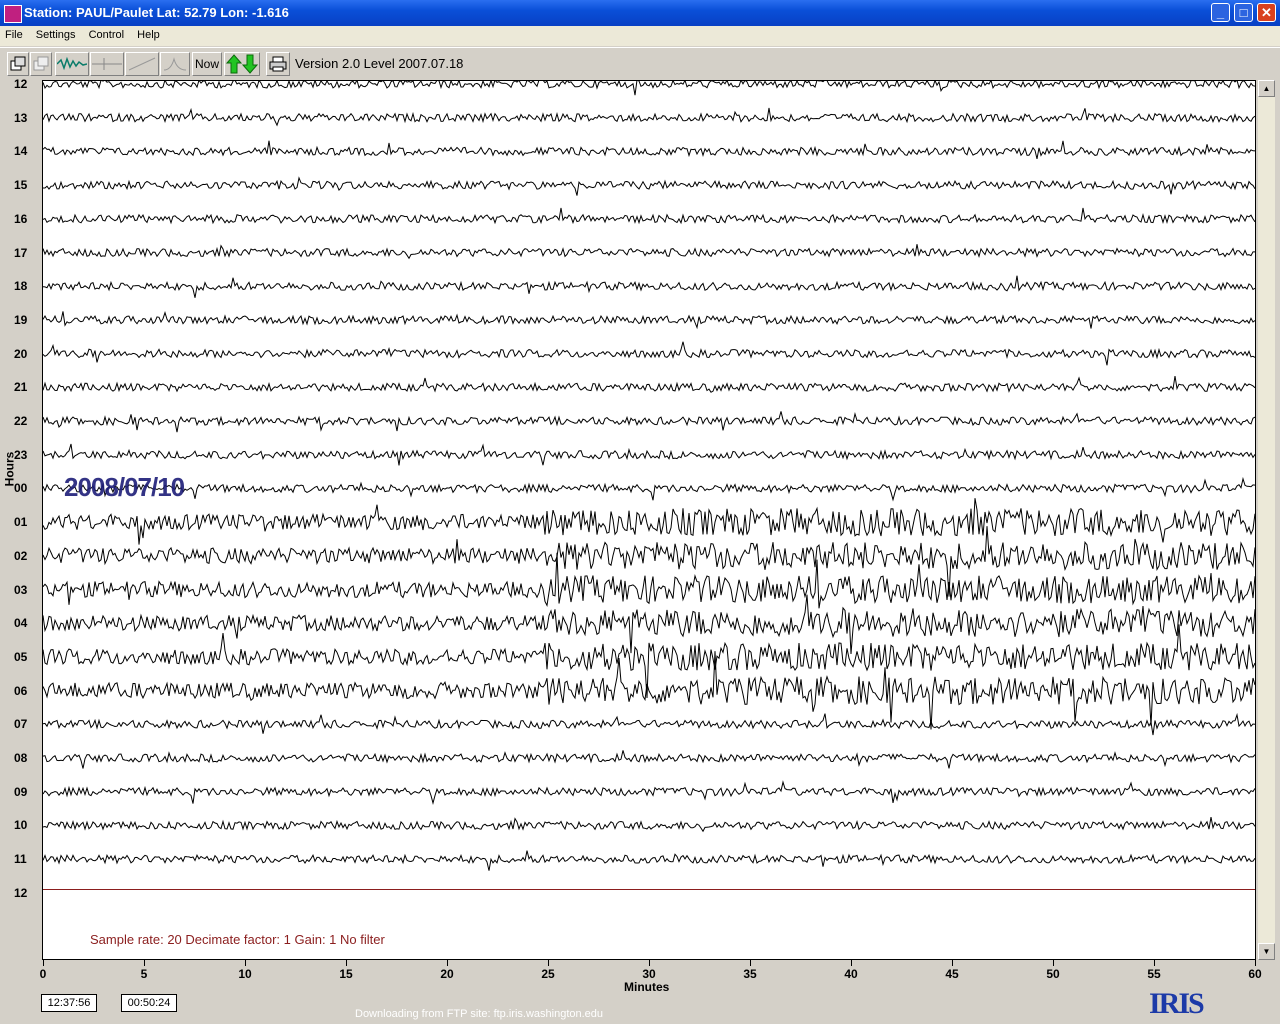 Image resolution: width=1280 pixels, height=1024 pixels. I want to click on hour-label: 13, so click(21, 117).